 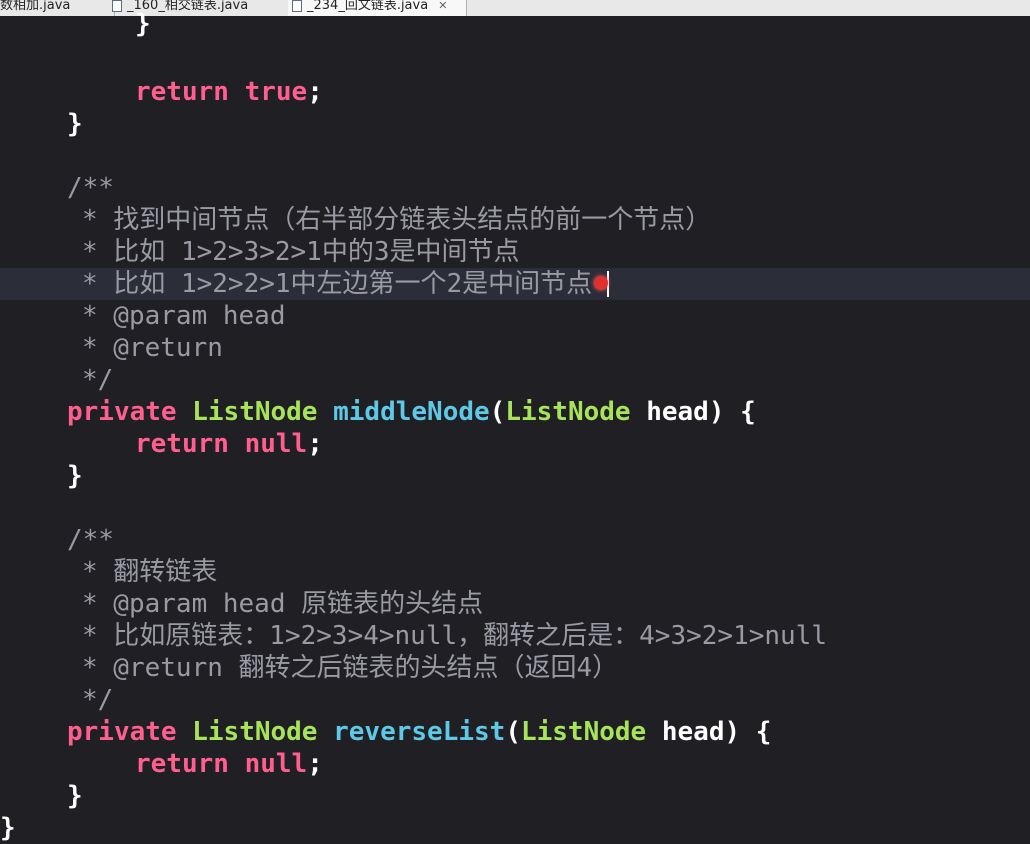 What do you see at coordinates (283, 604) in the screenshot?
I see `comment-line: * @param head 原链表的头结点` at bounding box center [283, 604].